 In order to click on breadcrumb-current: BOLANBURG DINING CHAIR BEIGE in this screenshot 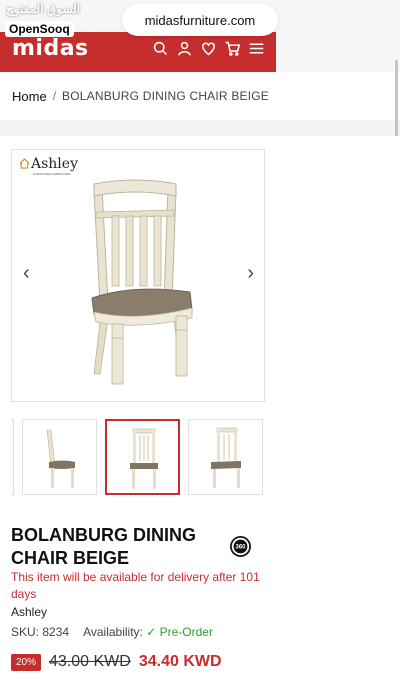, I will do `click(166, 96)`.